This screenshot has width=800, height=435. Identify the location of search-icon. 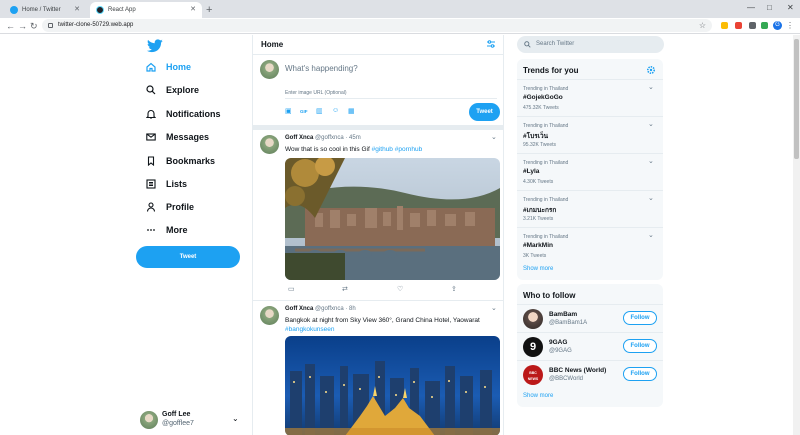
(527, 44).